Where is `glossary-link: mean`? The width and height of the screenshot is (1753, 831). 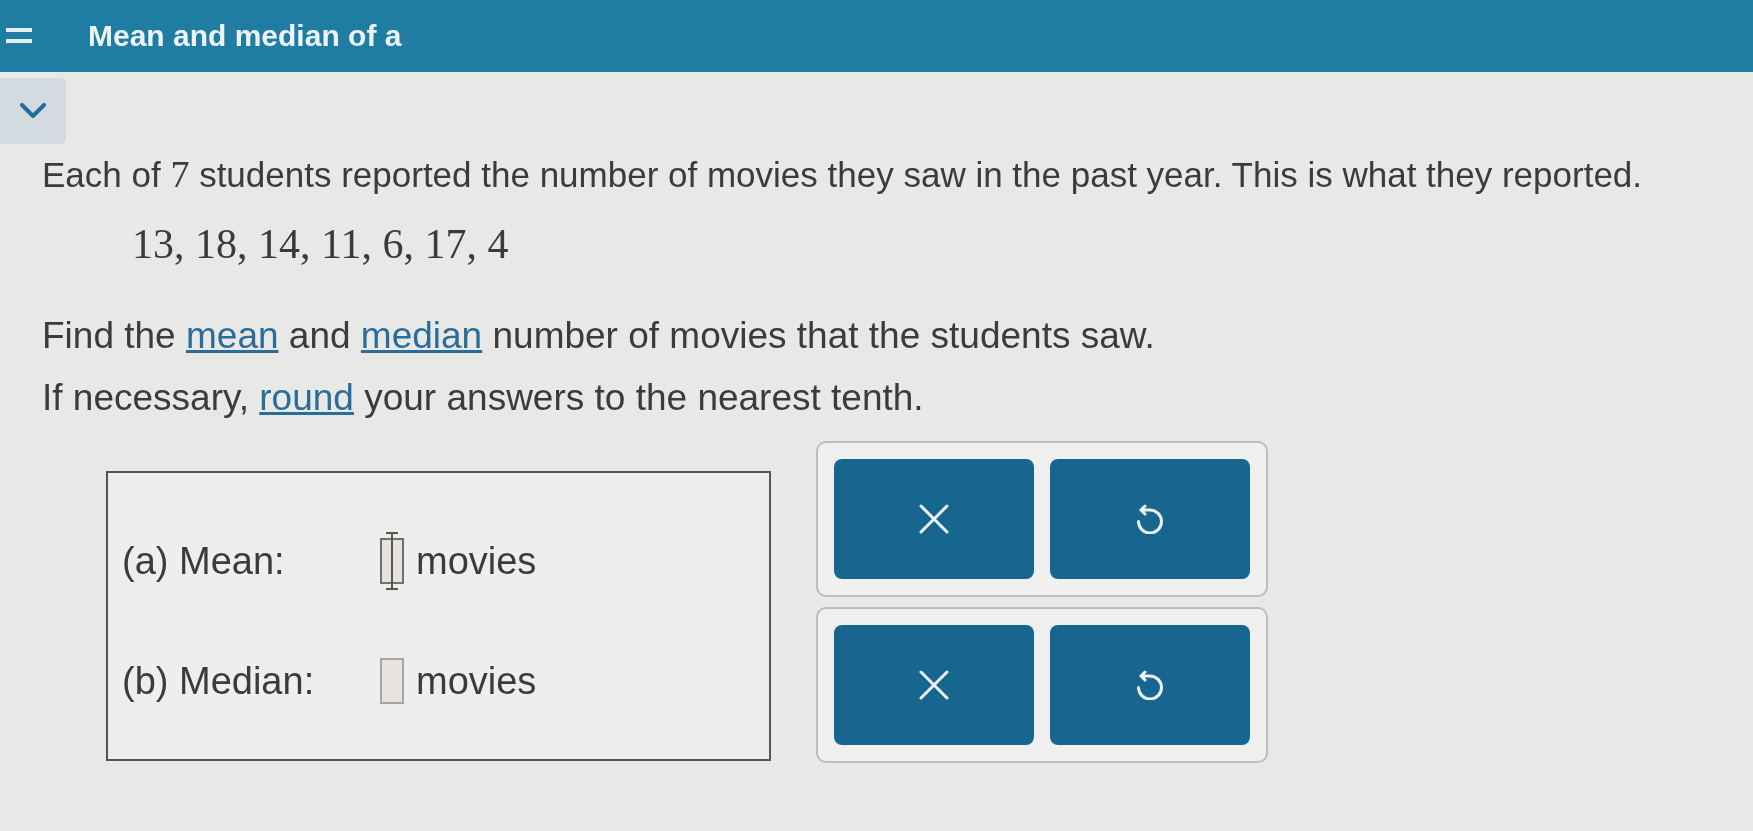 glossary-link: mean is located at coordinates (232, 335).